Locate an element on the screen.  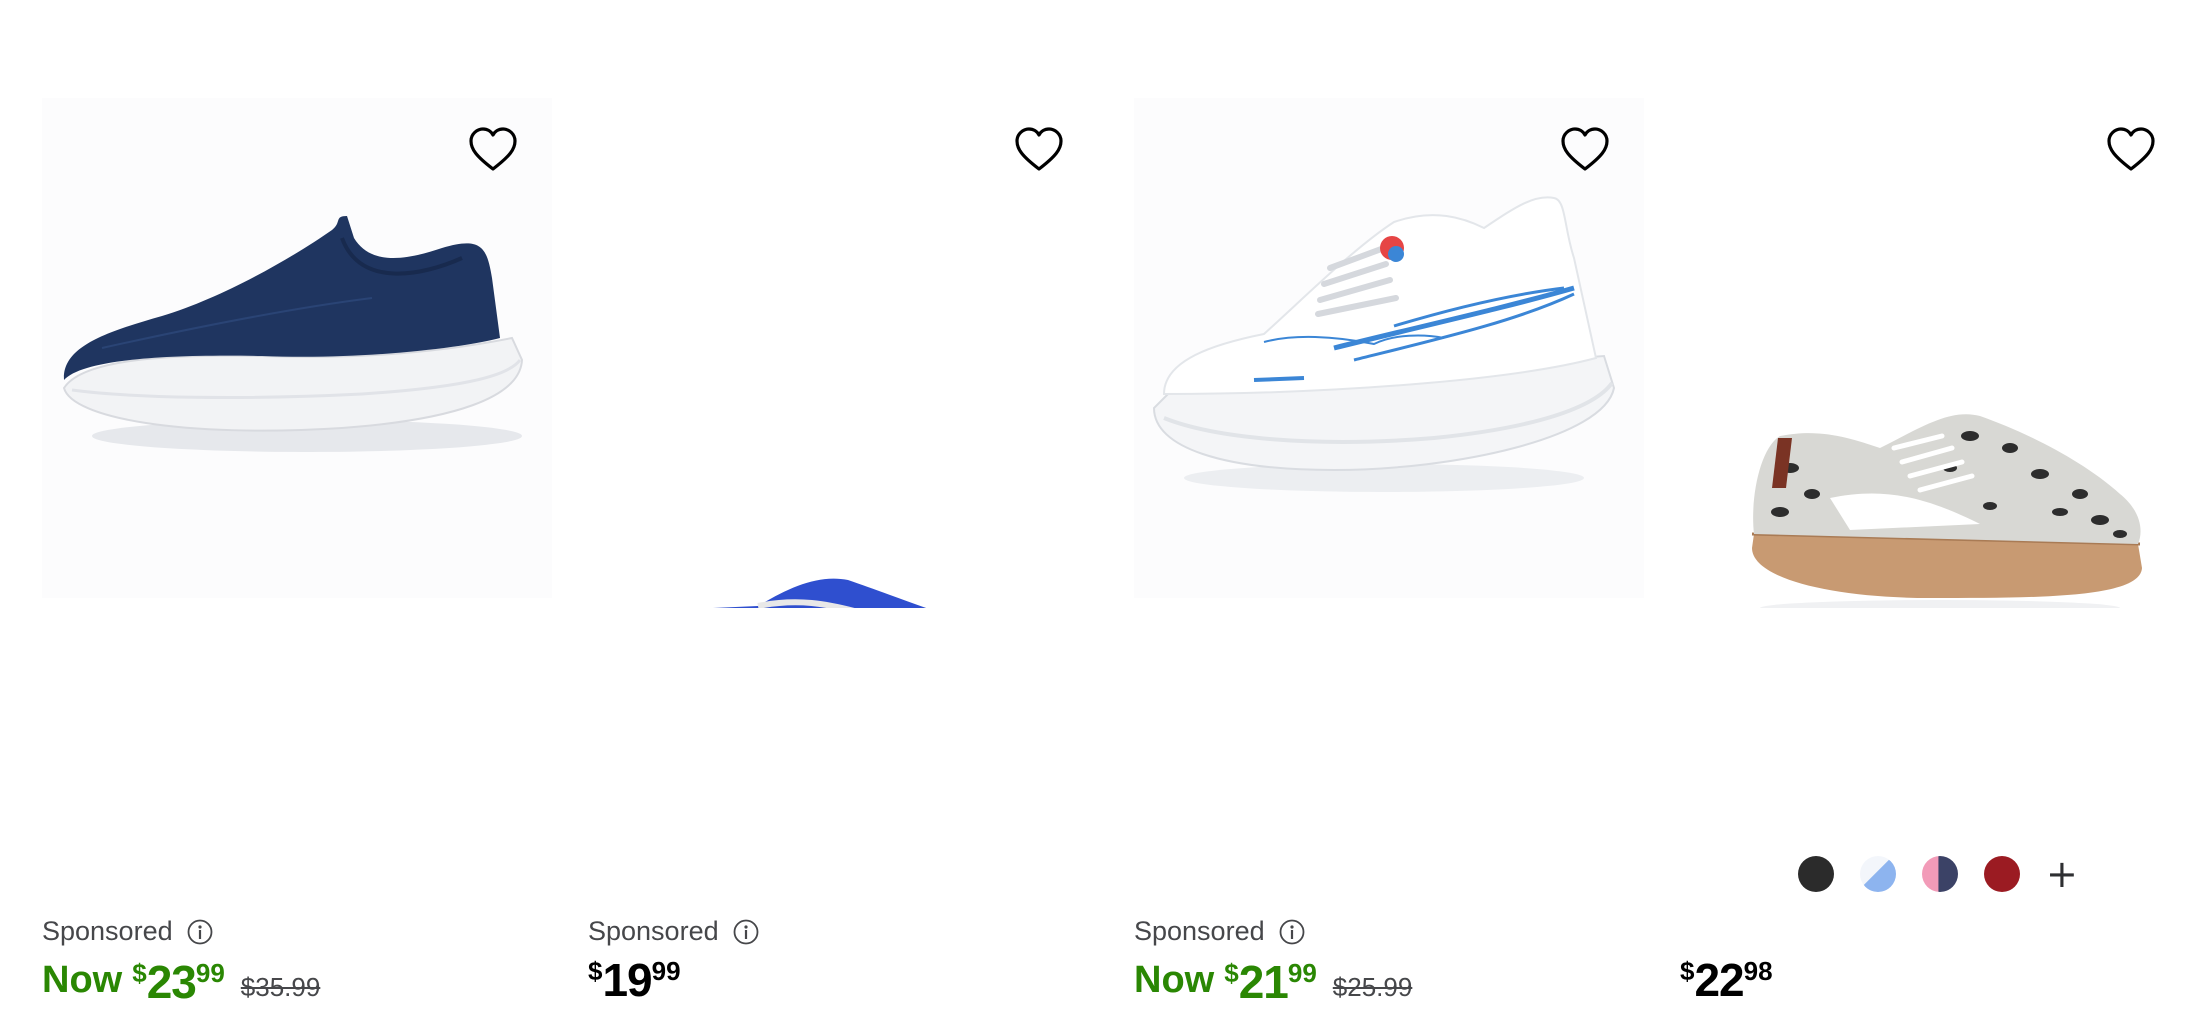
was-price: $35.99 is located at coordinates (280, 987).